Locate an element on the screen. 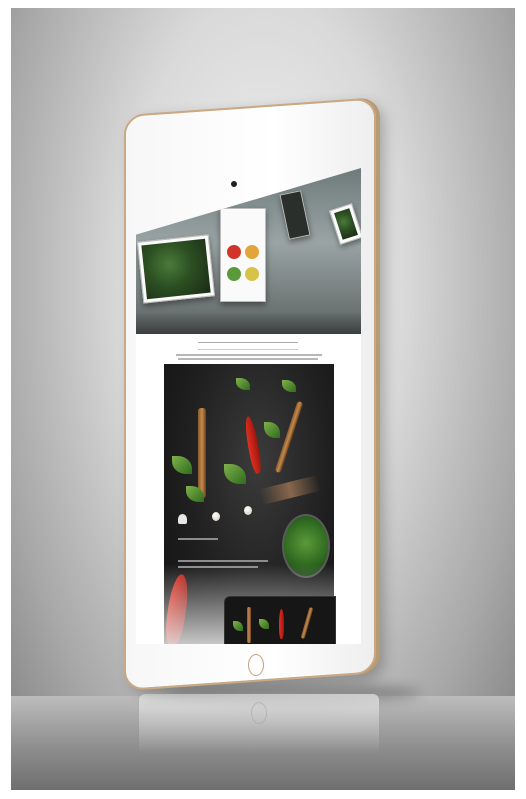  floating-screen-left is located at coordinates (176, 269).